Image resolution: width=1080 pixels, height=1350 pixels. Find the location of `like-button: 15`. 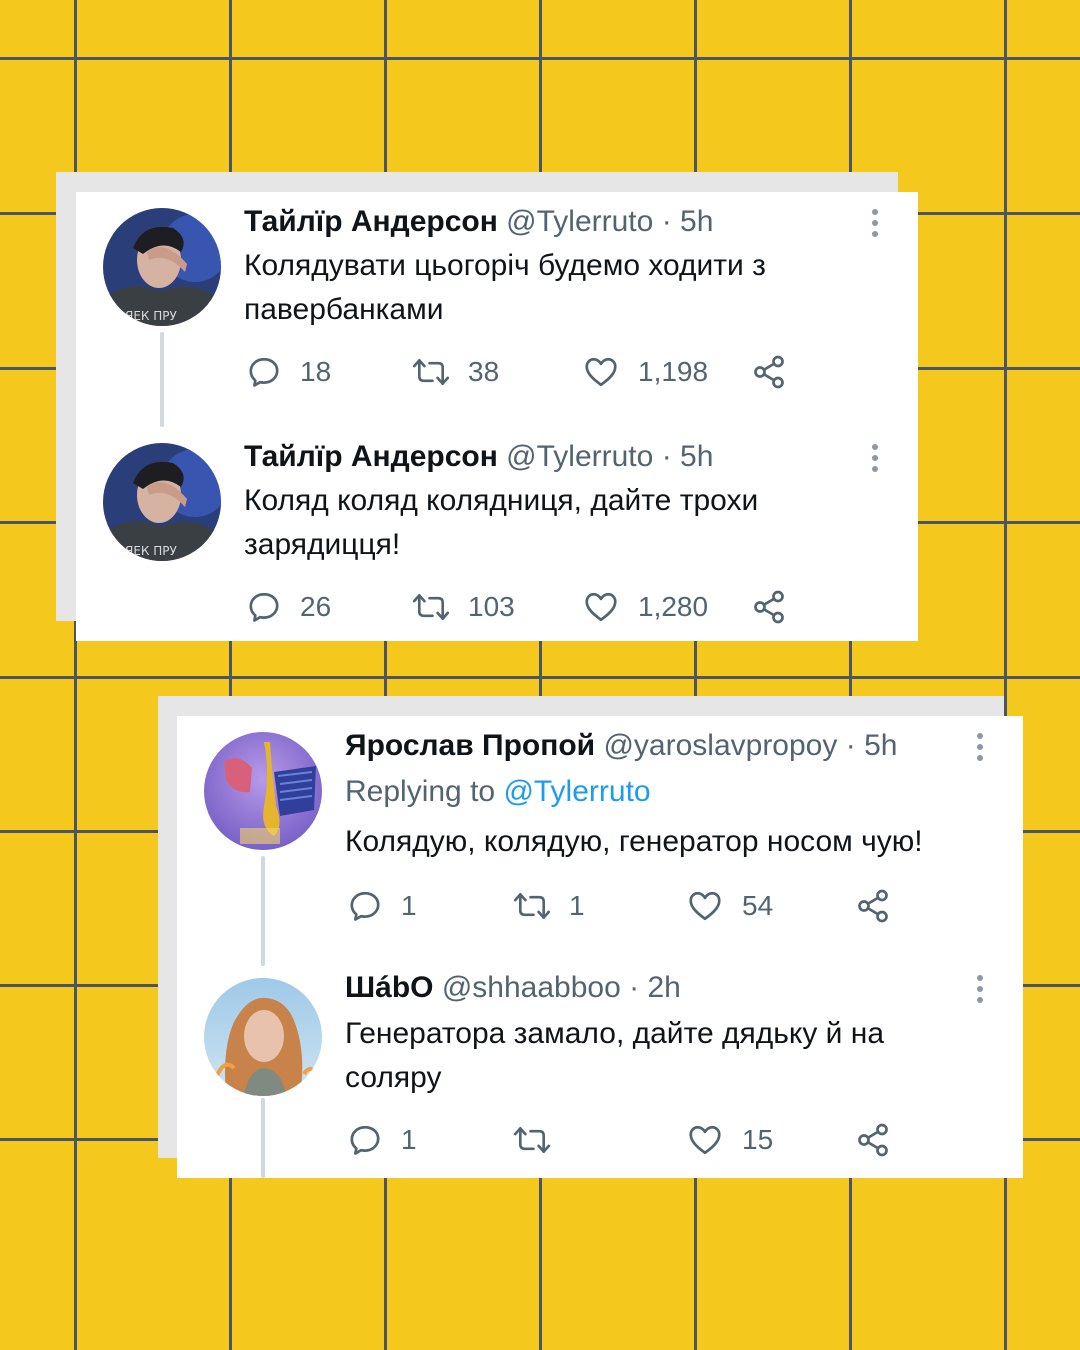

like-button: 15 is located at coordinates (729, 1140).